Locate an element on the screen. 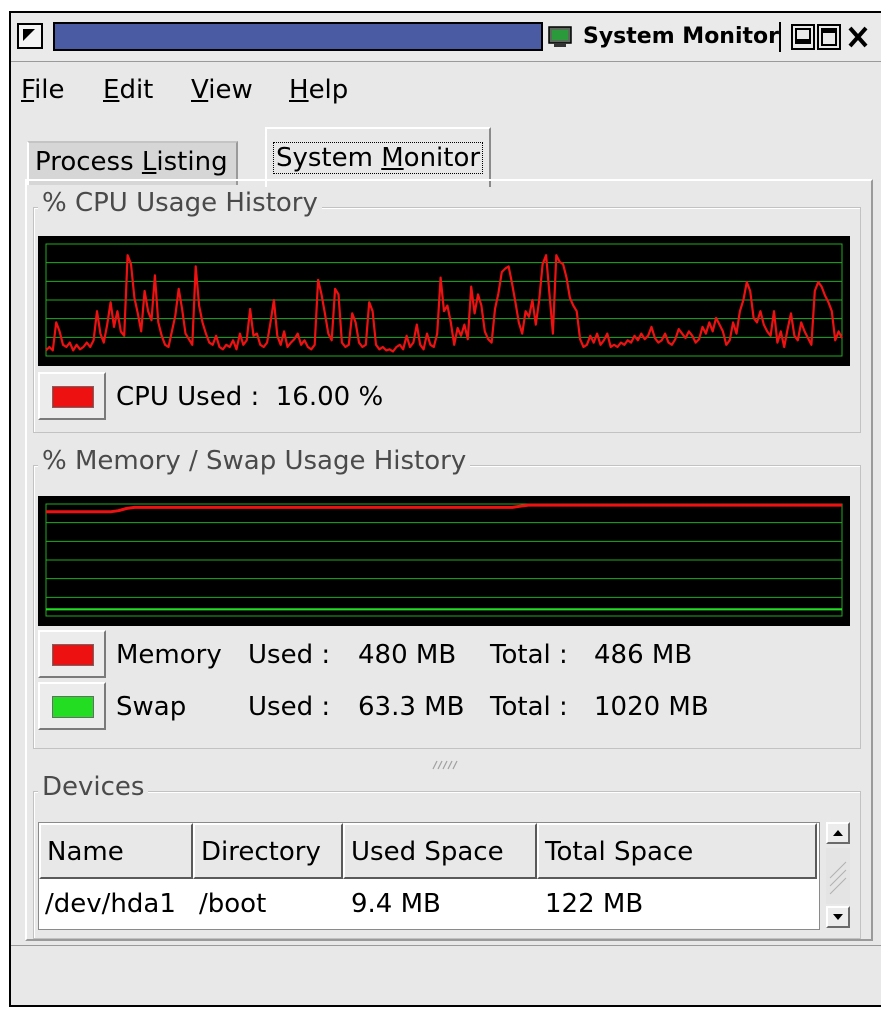  menu-view-mnemonic: V is located at coordinates (200, 90).